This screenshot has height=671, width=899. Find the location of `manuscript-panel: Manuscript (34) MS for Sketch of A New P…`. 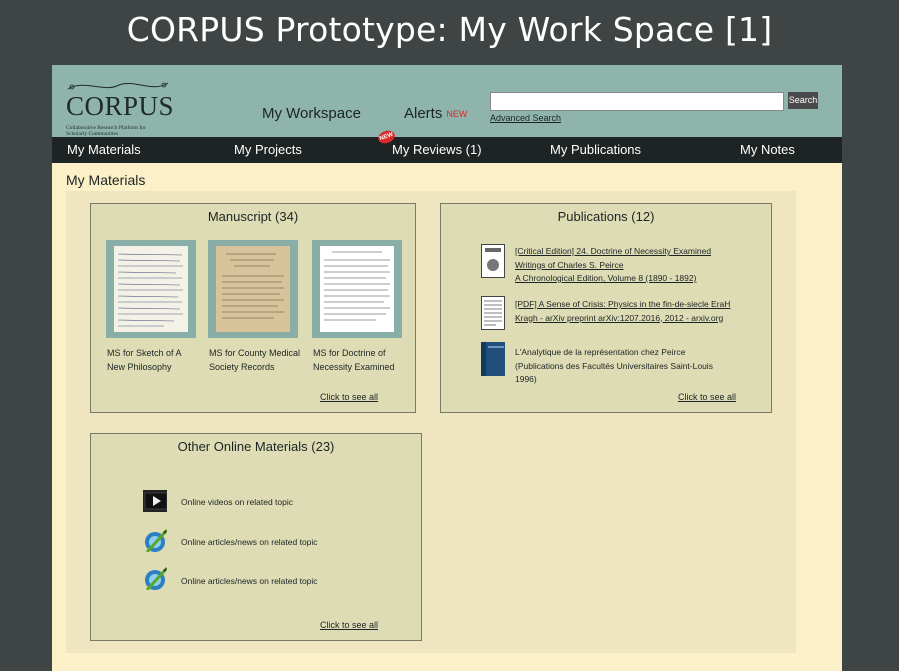

manuscript-panel: Manuscript (34) MS for Sketch of A New P… is located at coordinates (253, 308).